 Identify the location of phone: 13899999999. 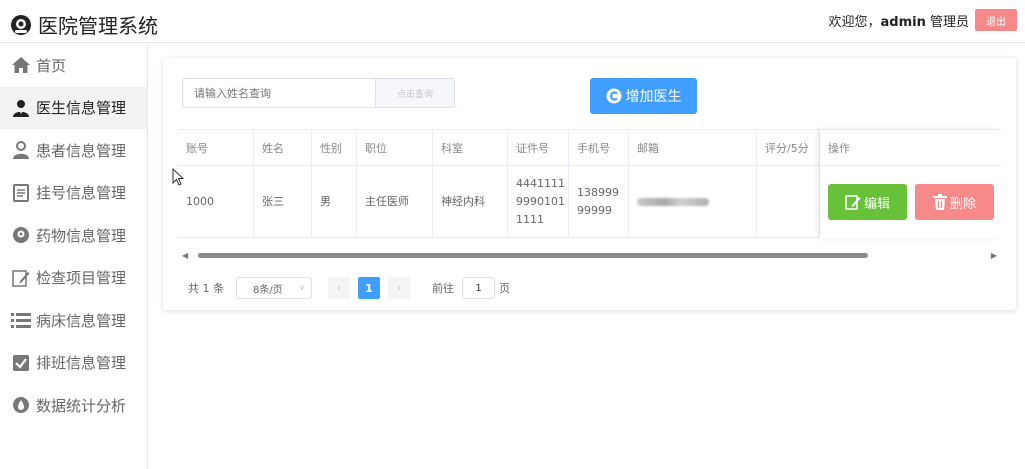
(598, 201).